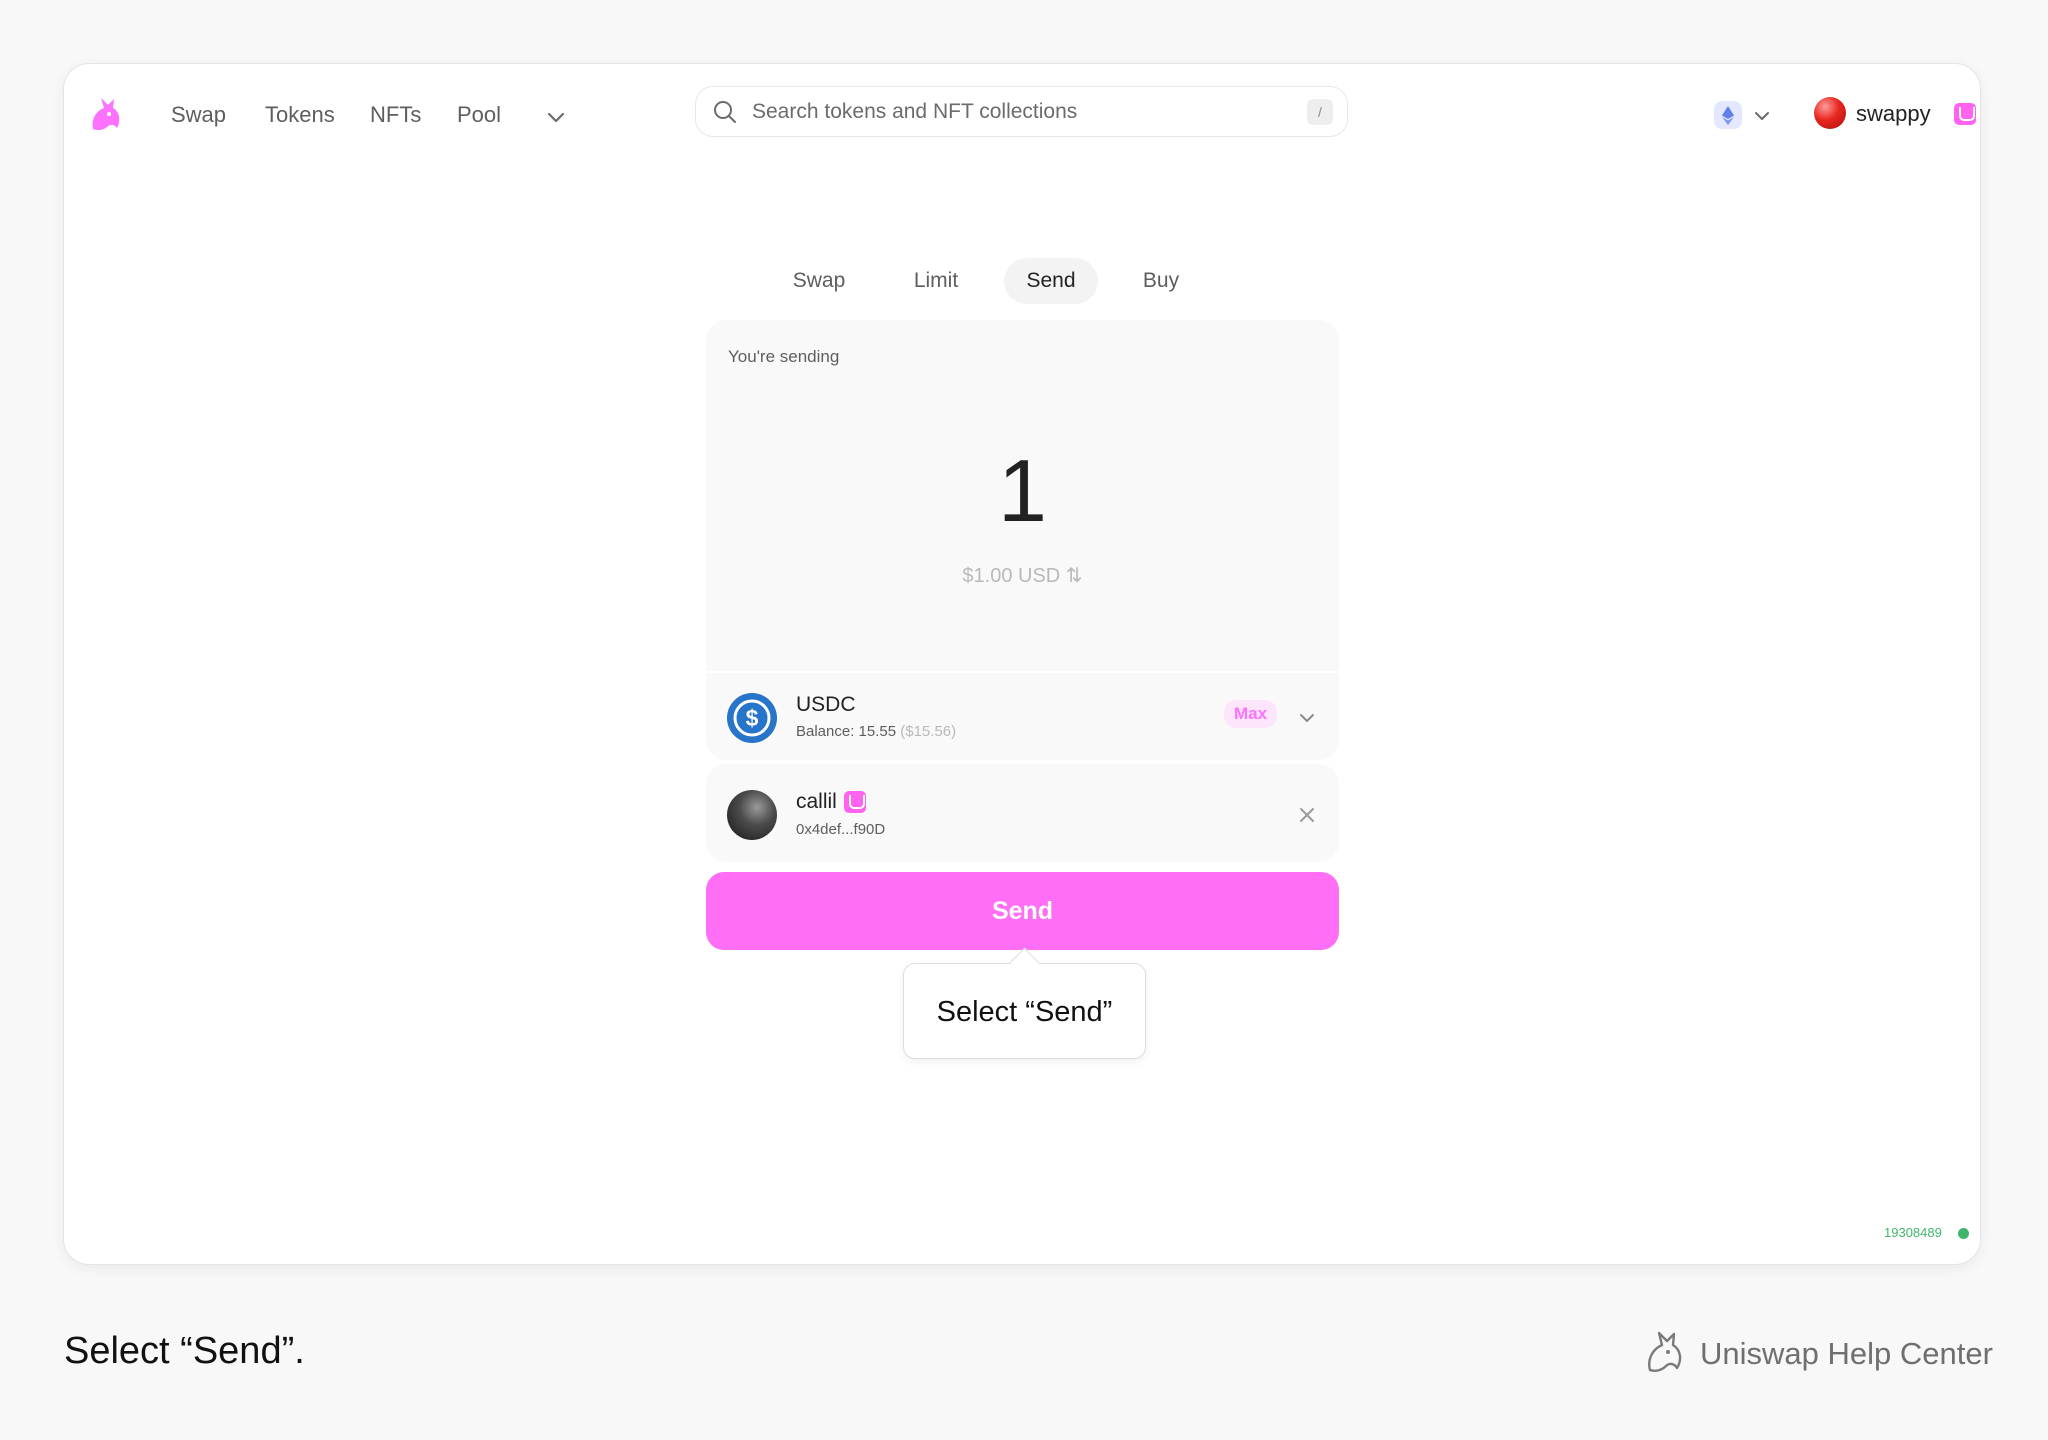 Image resolution: width=2048 pixels, height=1440 pixels. What do you see at coordinates (105, 114) in the screenshot?
I see `uniswap-logo-icon` at bounding box center [105, 114].